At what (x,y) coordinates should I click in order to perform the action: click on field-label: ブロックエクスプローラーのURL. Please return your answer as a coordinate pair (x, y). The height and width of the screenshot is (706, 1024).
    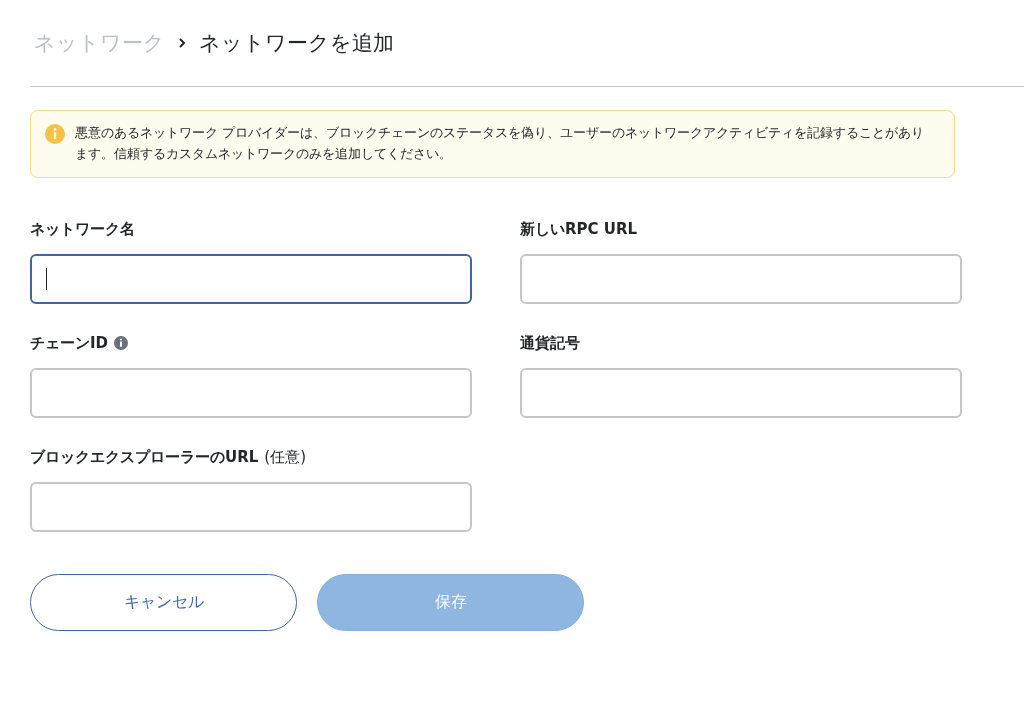
    Looking at the image, I should click on (144, 457).